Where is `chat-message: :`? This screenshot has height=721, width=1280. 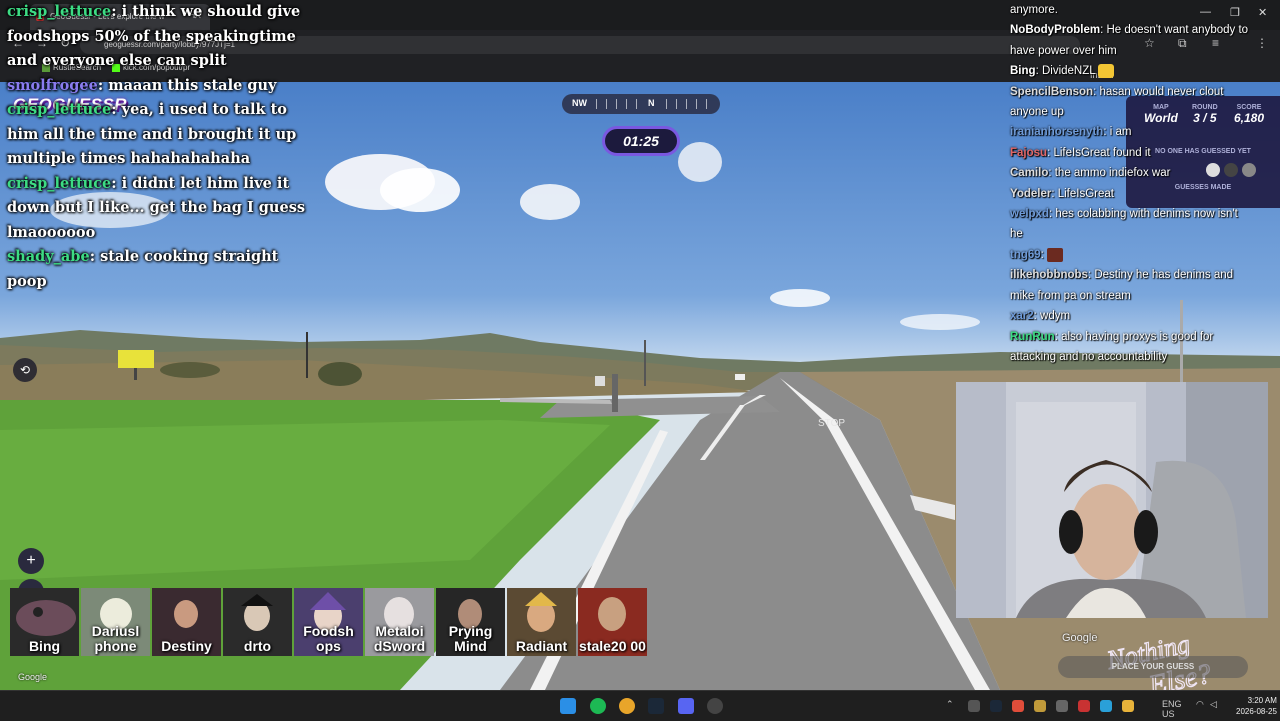
chat-message: : is located at coordinates (1042, 254).